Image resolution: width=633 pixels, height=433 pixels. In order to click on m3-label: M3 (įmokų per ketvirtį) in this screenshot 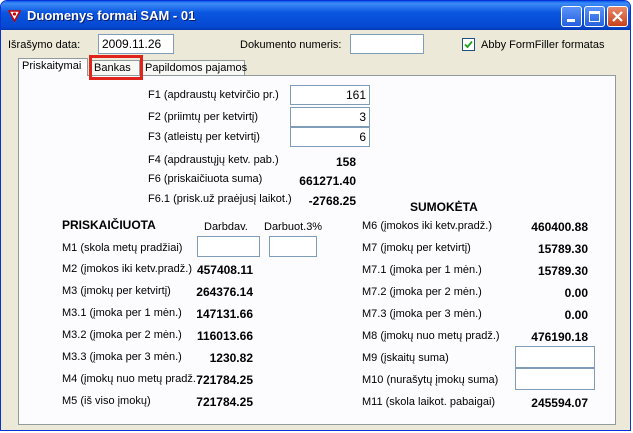, I will do `click(116, 291)`.